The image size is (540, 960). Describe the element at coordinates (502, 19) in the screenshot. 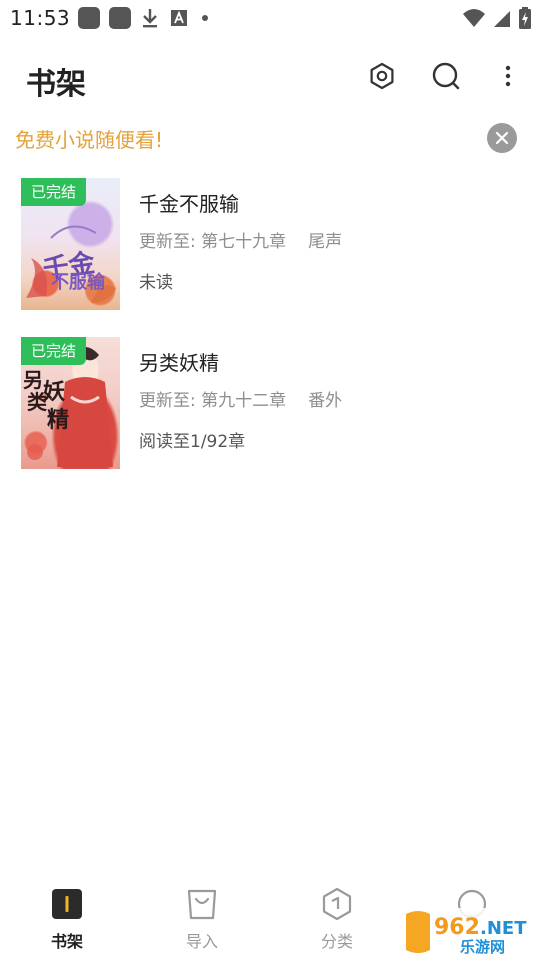

I see `signal-icon` at that location.